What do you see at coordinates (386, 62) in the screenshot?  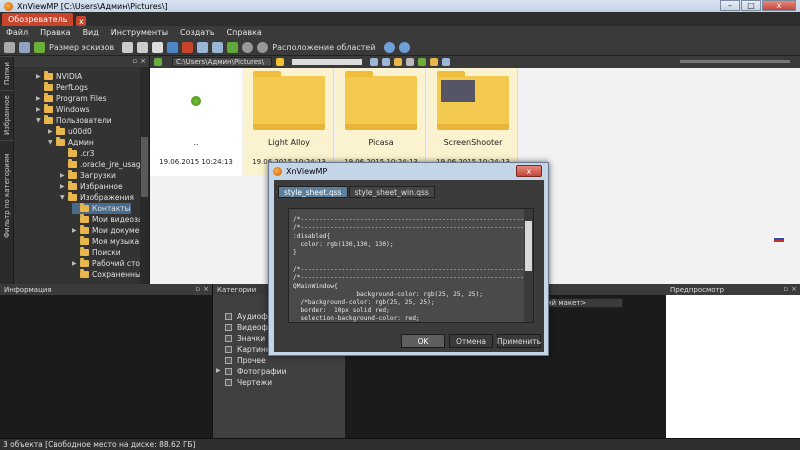 I see `nav-forward-icon` at bounding box center [386, 62].